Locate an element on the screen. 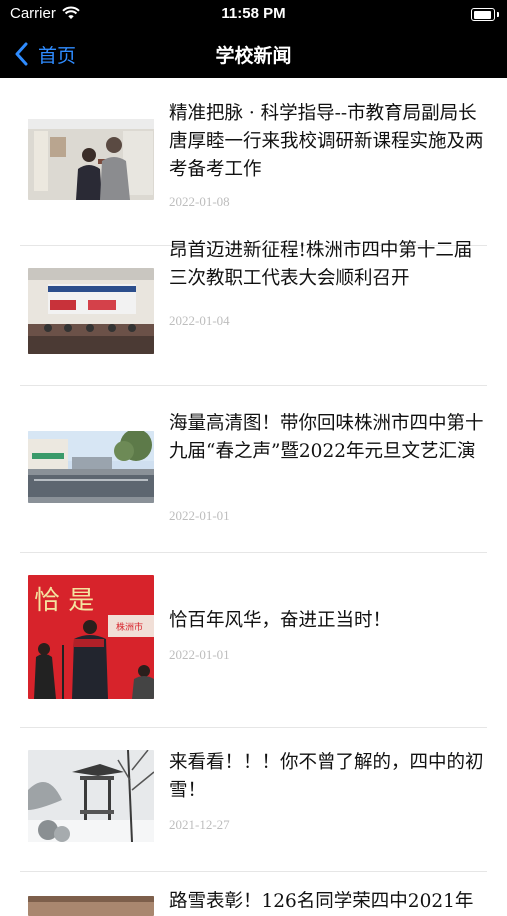 The height and width of the screenshot is (916, 507). battery-icon is located at coordinates (485, 14).